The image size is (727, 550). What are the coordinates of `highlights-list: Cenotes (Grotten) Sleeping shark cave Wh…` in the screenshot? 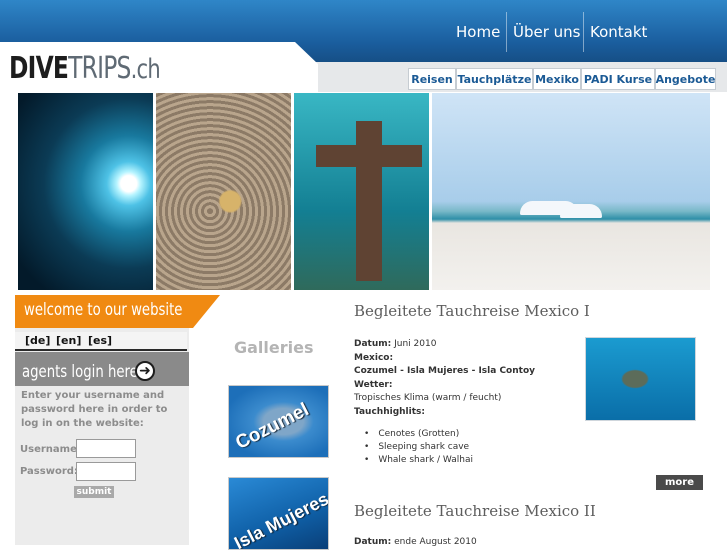 It's located at (425, 447).